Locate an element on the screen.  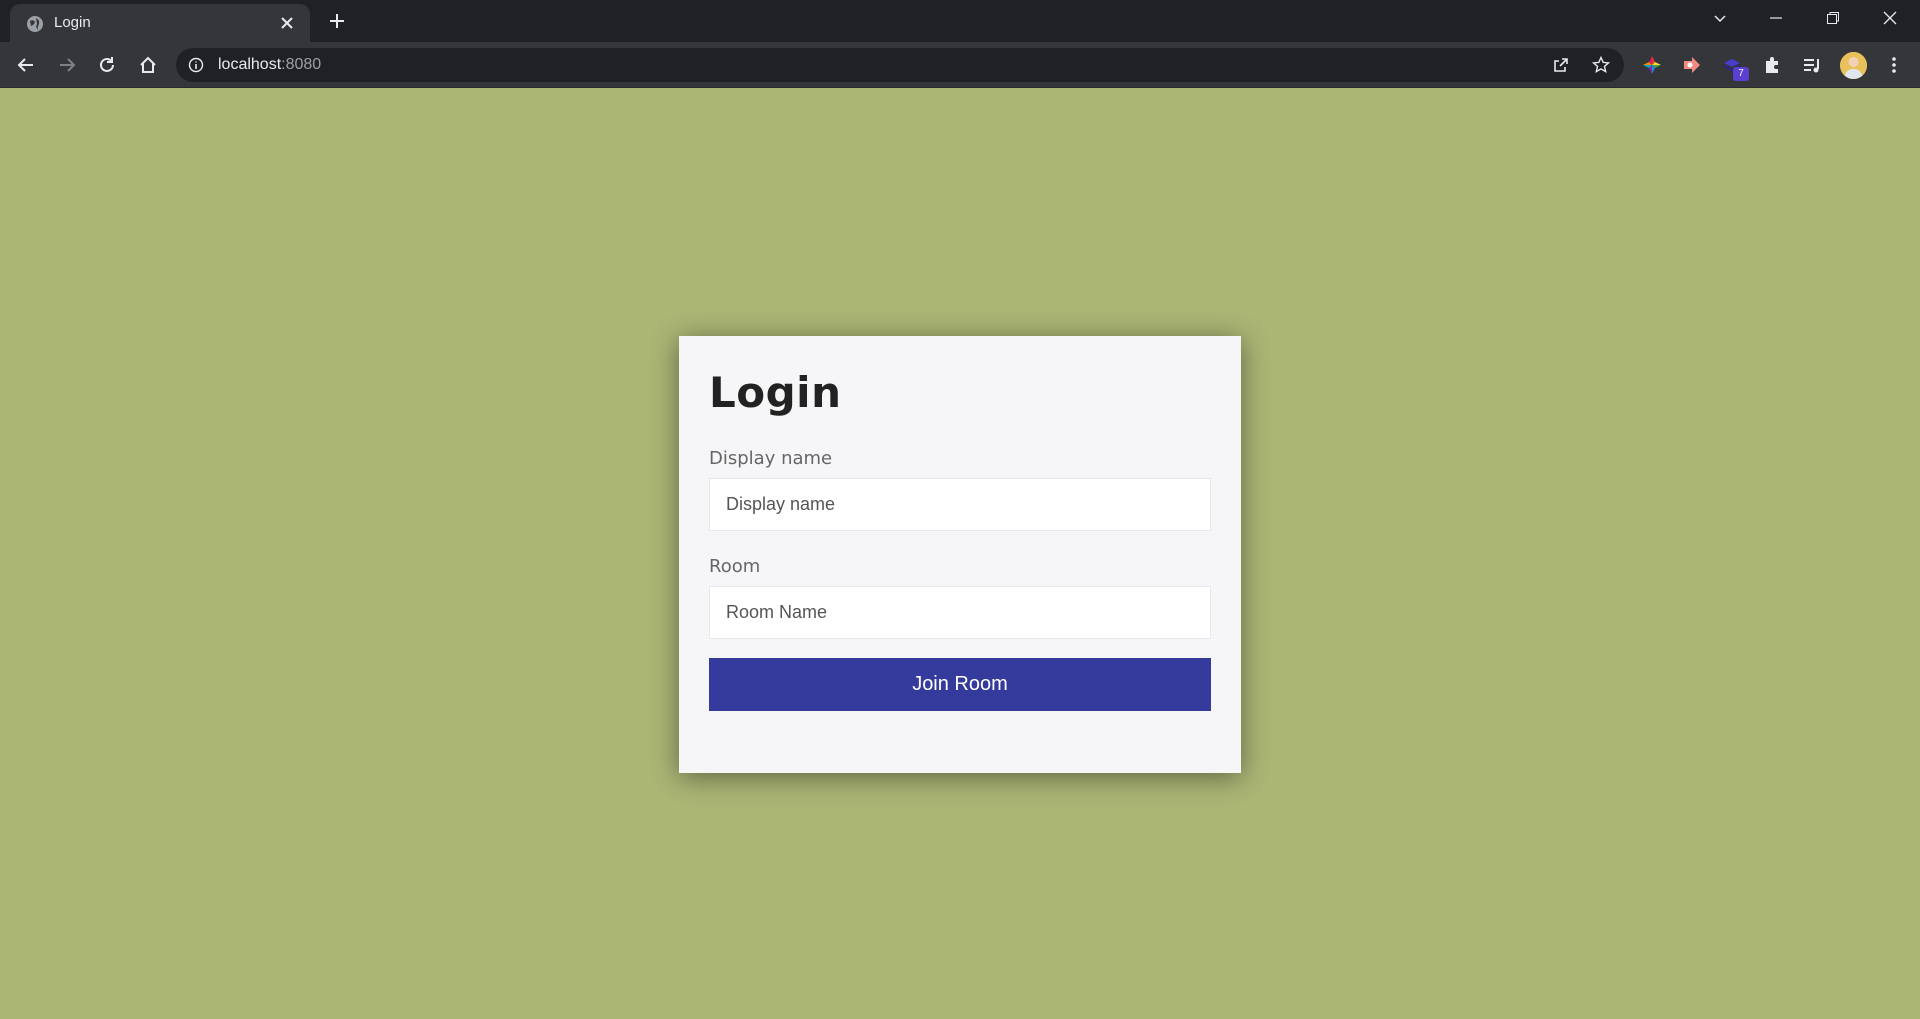
color-extension-icon is located at coordinates (1652, 65).